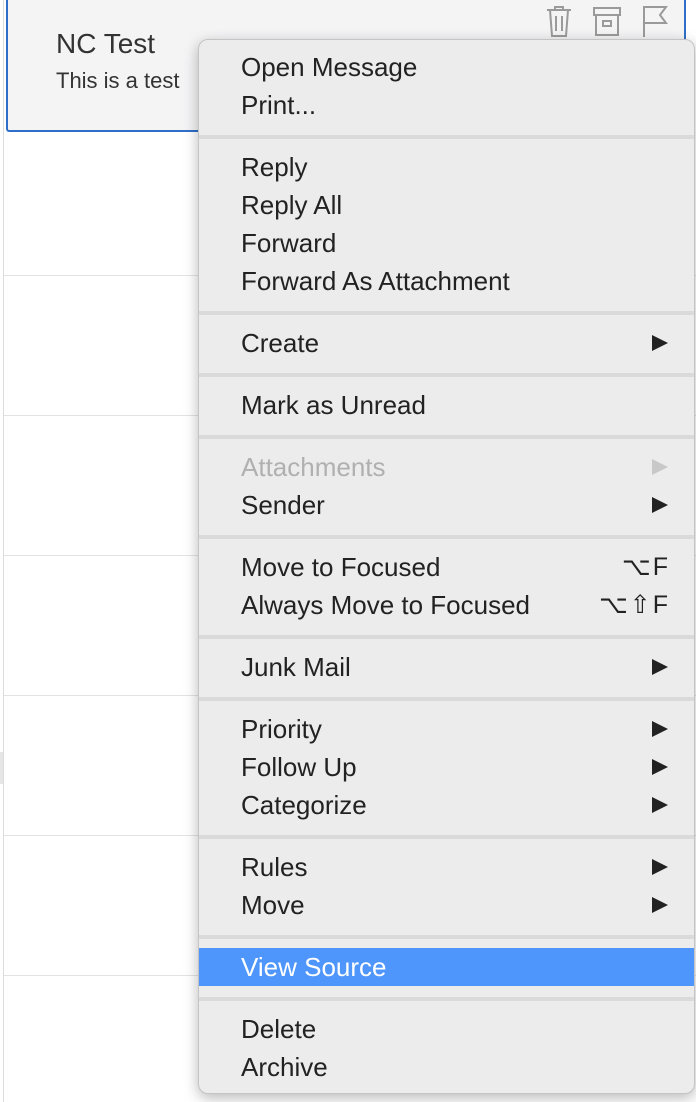 This screenshot has width=696, height=1102. What do you see at coordinates (446, 1029) in the screenshot?
I see `menu-item-delete: Delete` at bounding box center [446, 1029].